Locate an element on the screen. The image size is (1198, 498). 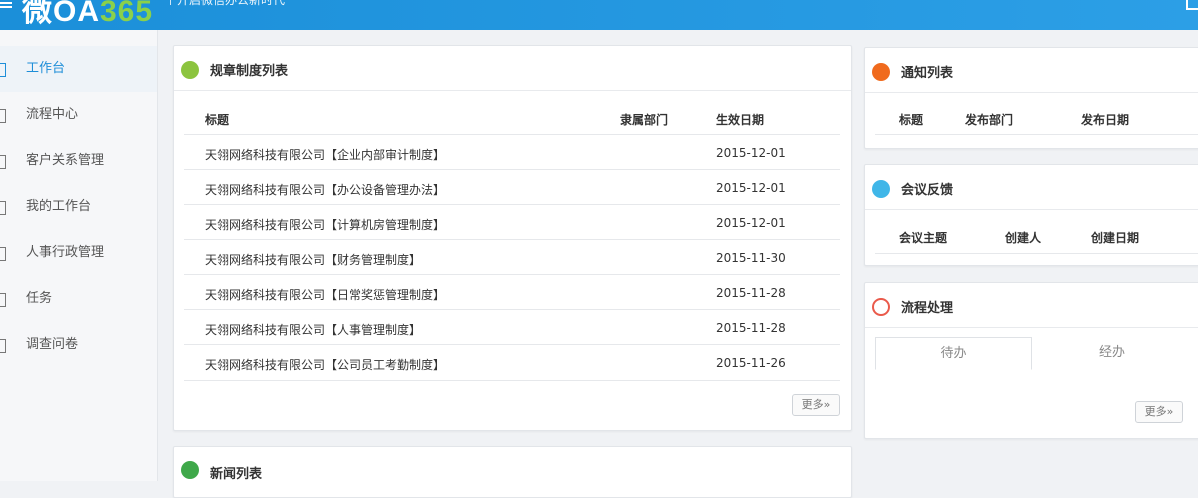
window-icon is located at coordinates (1192, 5).